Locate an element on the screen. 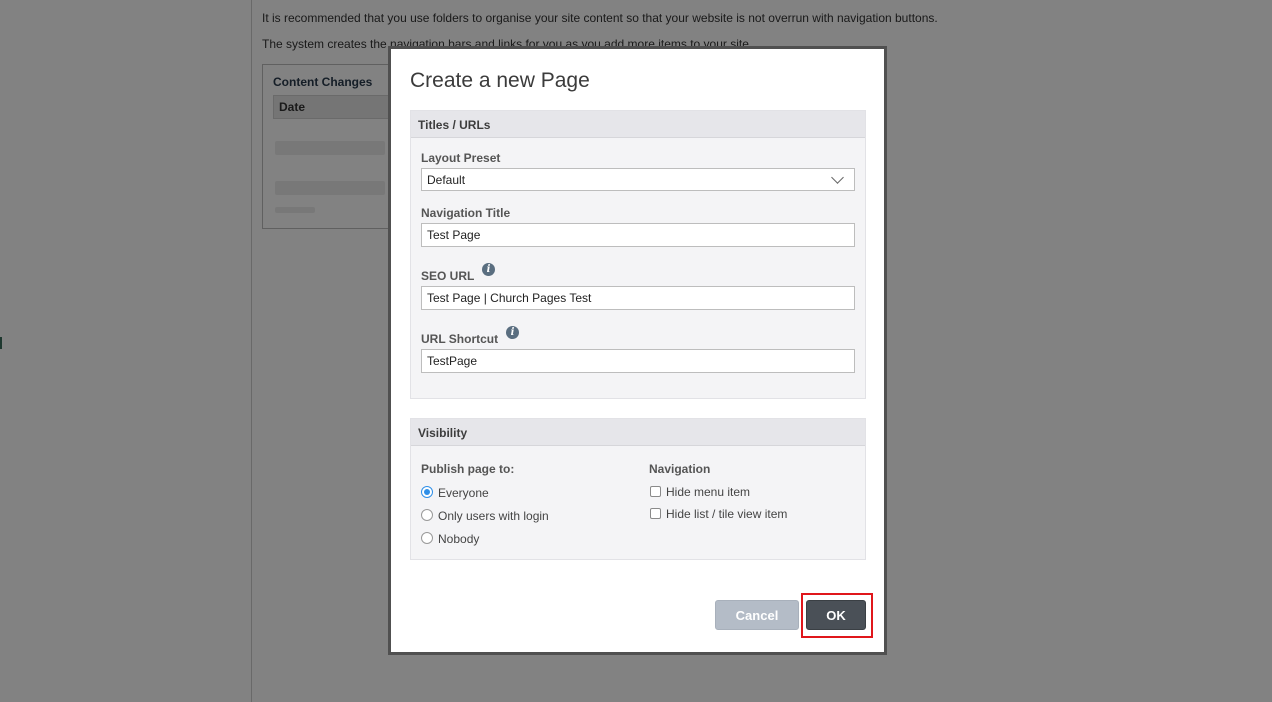  navigation-title-input is located at coordinates (638, 235).